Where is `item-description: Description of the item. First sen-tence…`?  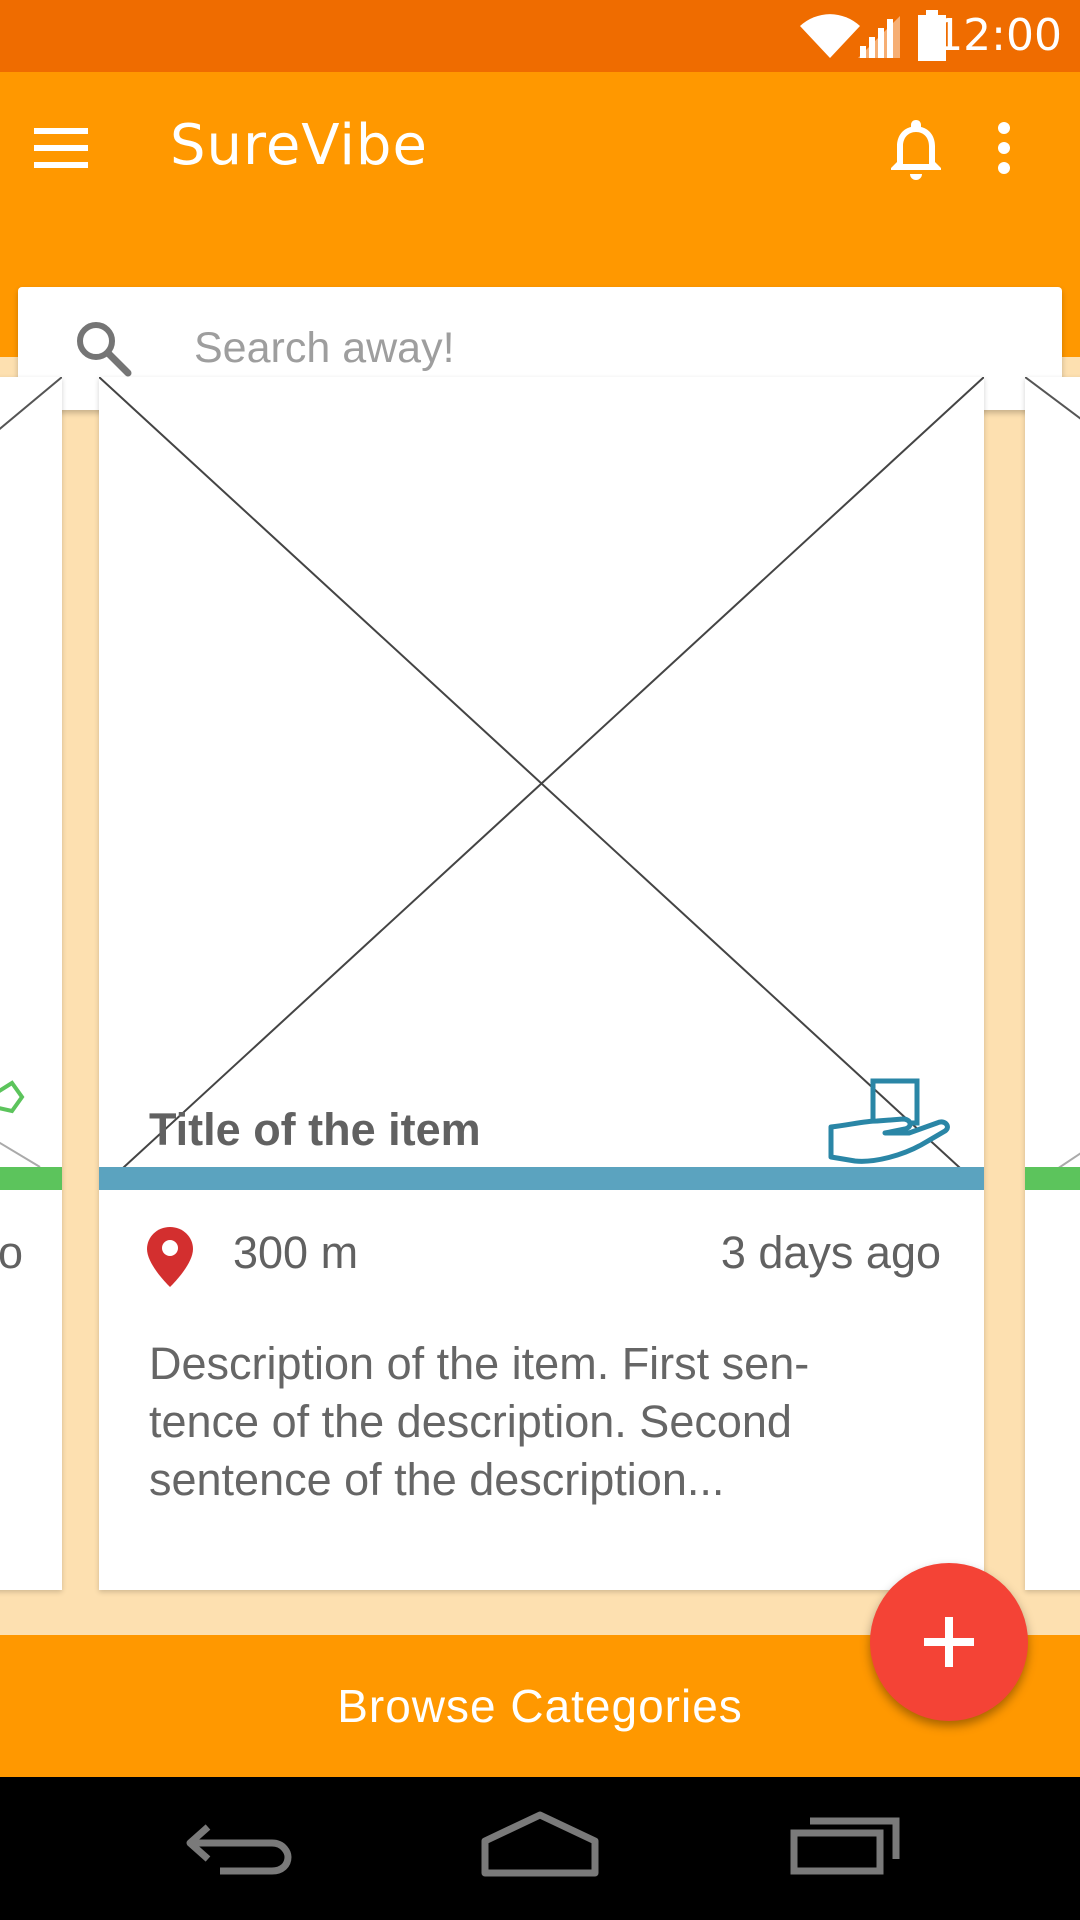
item-description: Description of the item. First sen-tence… is located at coordinates (479, 1421).